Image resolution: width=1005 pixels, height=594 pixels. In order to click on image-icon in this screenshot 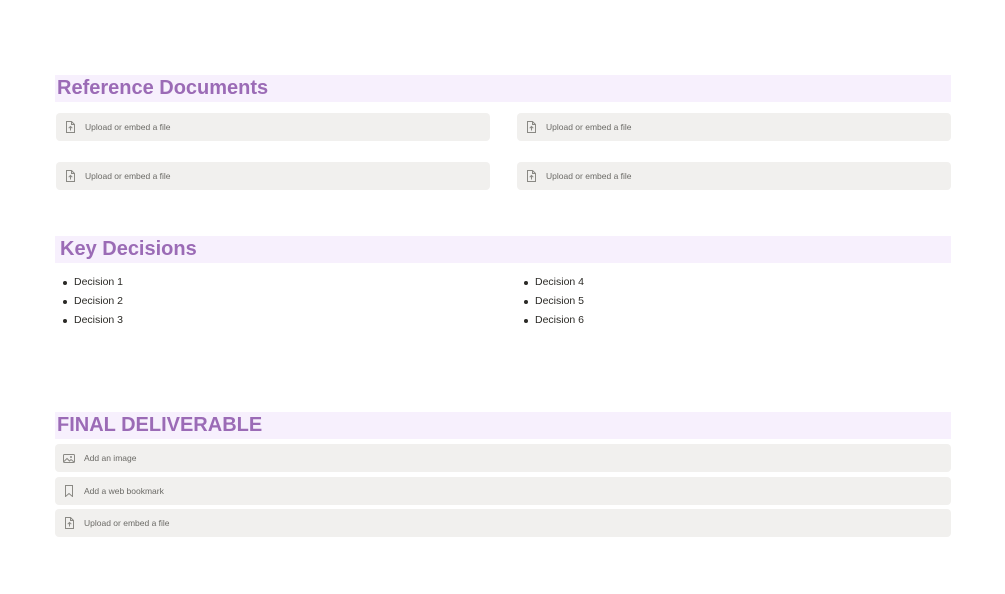, I will do `click(69, 458)`.